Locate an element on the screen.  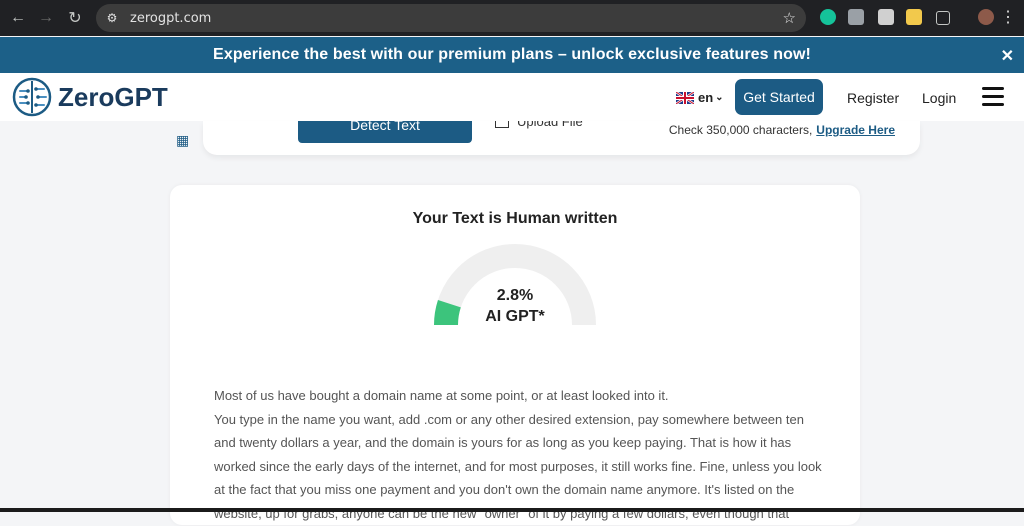
close-icon: ✕ is located at coordinates (1007, 56).